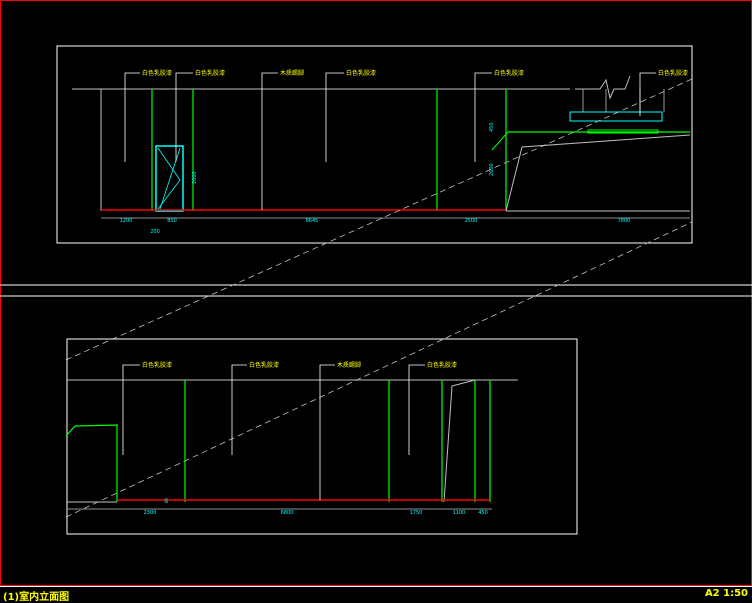 The image size is (752, 603). I want to click on lower-dimension-label: 1750, so click(416, 513).